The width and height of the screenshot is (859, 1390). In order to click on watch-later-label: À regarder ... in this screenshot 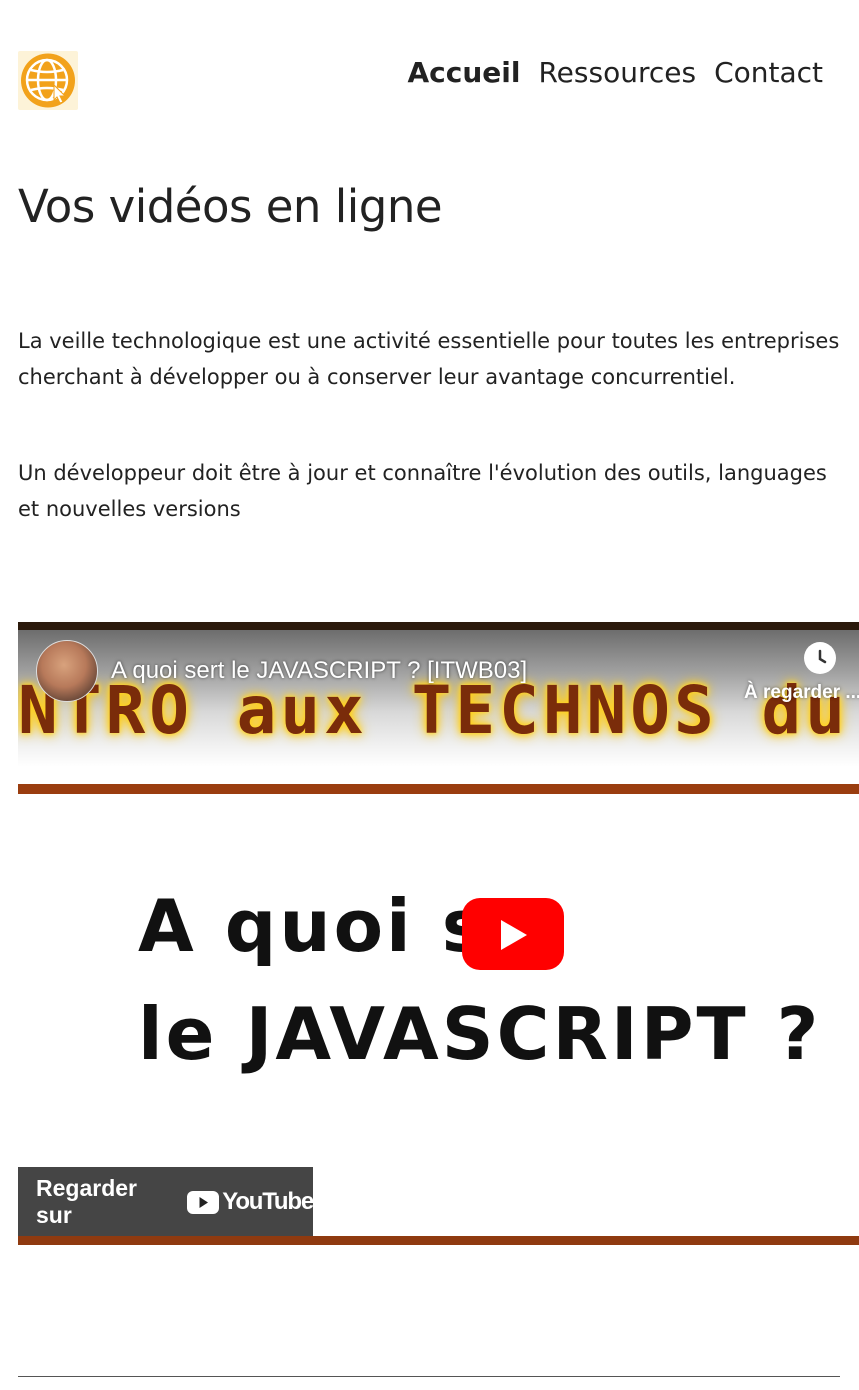, I will do `click(801, 692)`.